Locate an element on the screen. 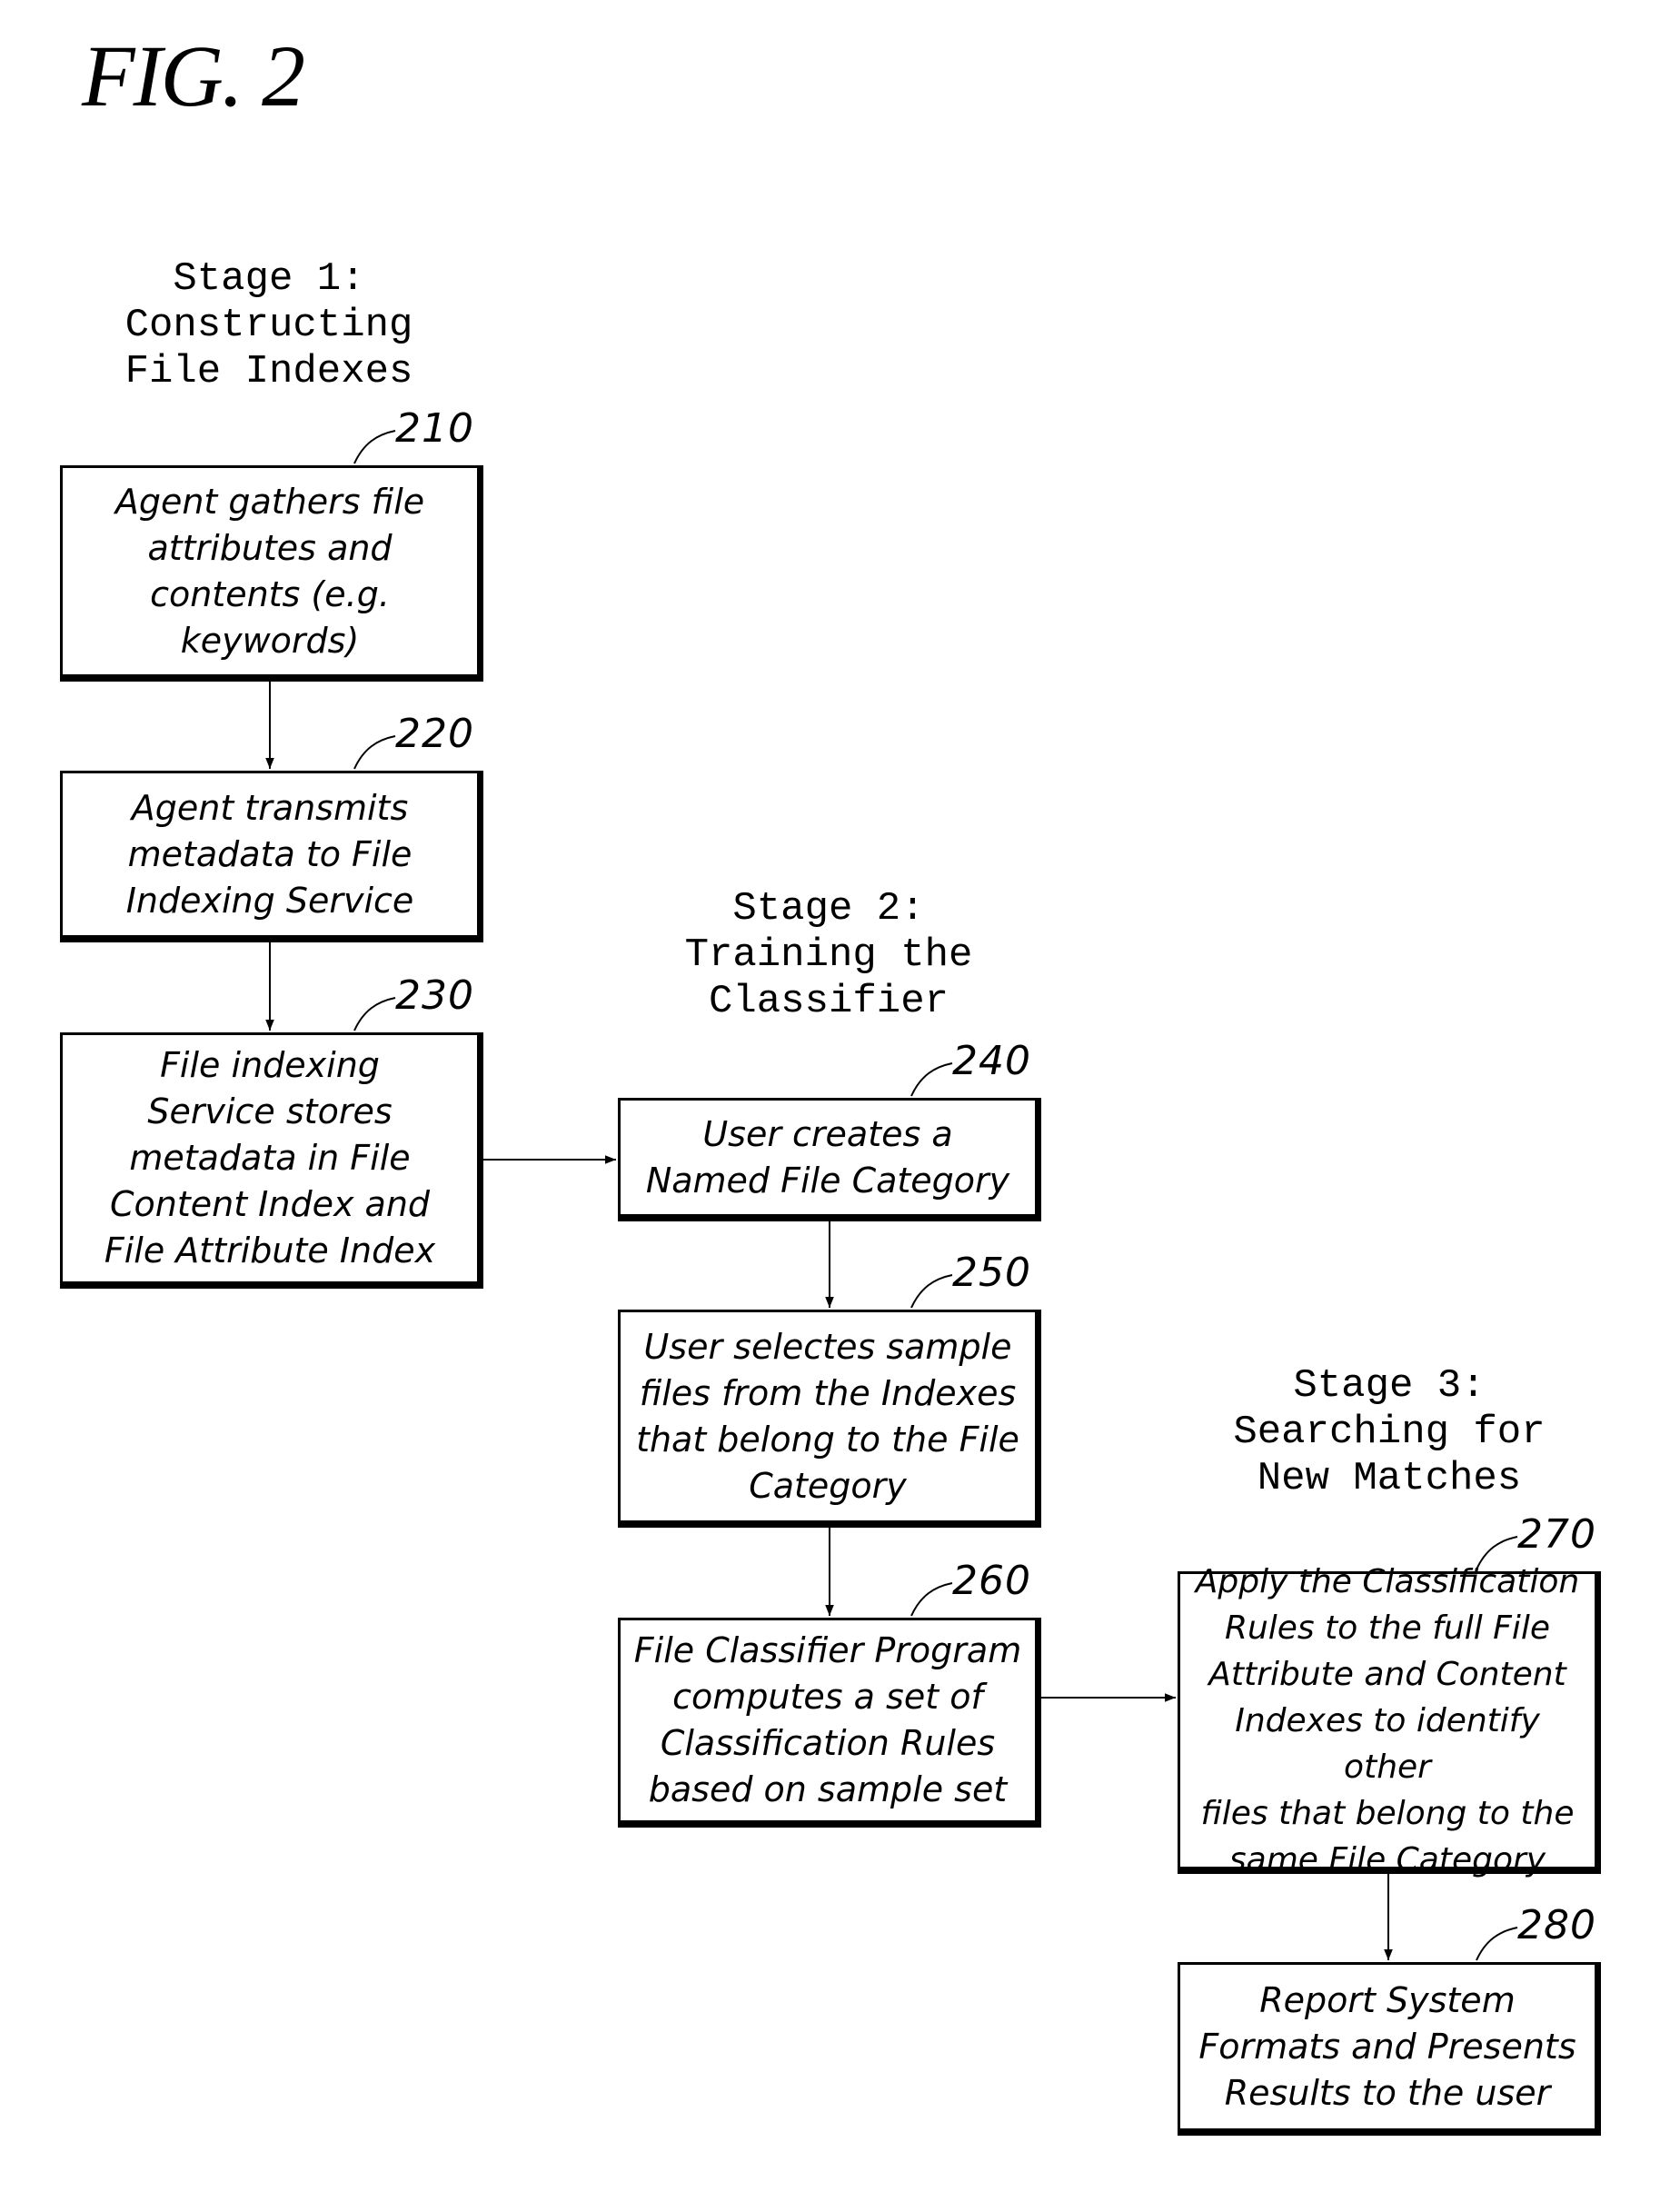 This screenshot has width=1680, height=2202. step-text-240: User creates a Named File Category is located at coordinates (828, 1157).